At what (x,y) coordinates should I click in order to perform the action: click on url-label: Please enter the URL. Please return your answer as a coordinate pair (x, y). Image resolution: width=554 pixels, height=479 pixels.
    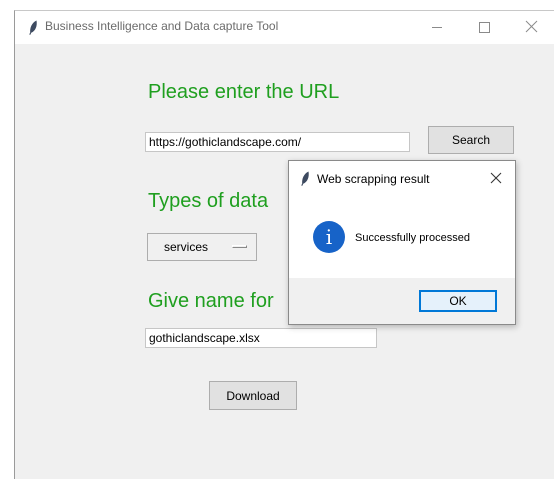
    Looking at the image, I should click on (244, 92).